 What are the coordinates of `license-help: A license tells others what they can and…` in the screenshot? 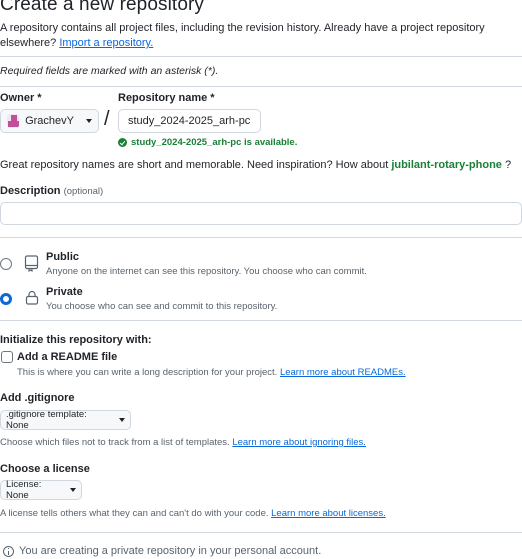 It's located at (193, 513).